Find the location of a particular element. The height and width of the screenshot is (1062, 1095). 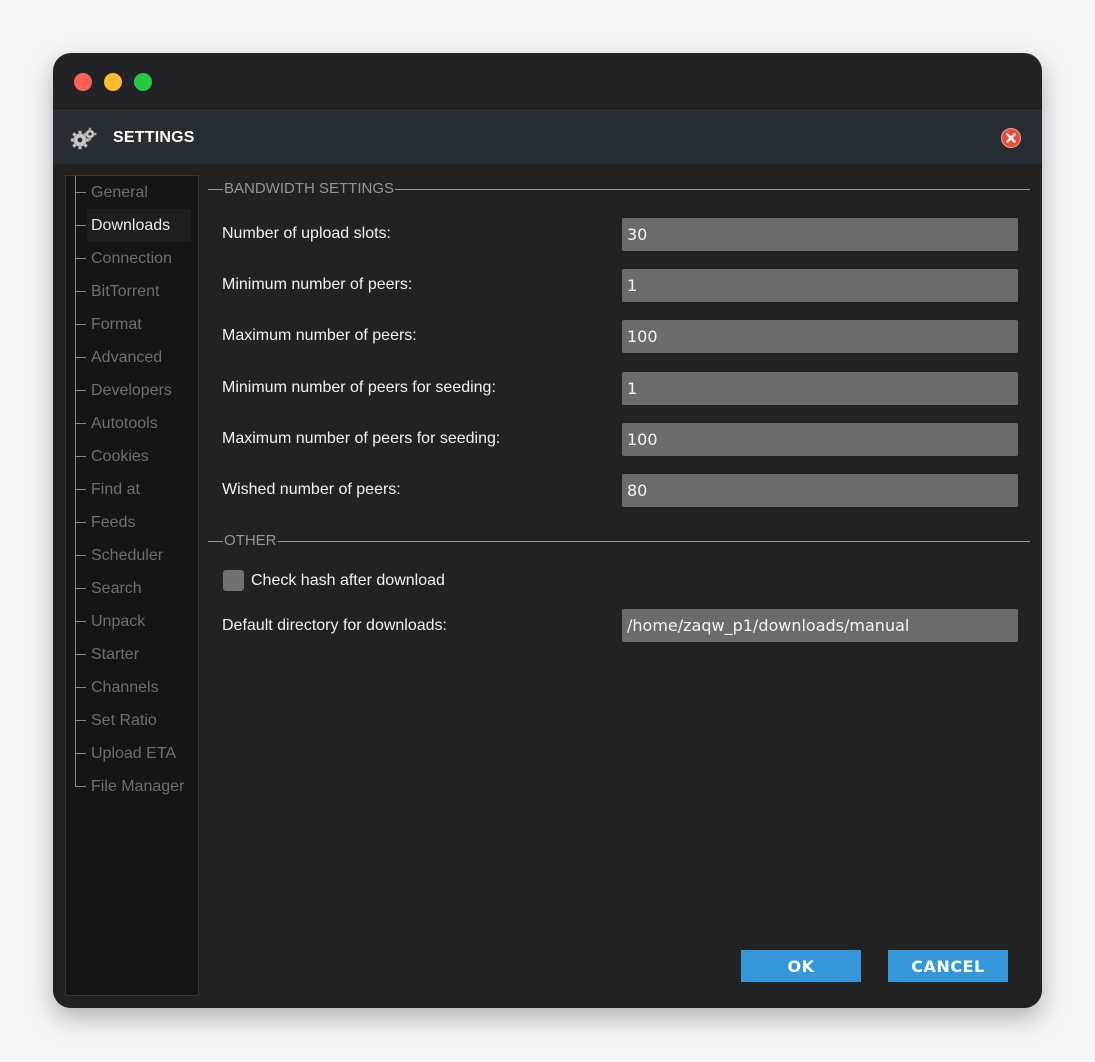

sidebar-item-search: Search is located at coordinates (133, 588).